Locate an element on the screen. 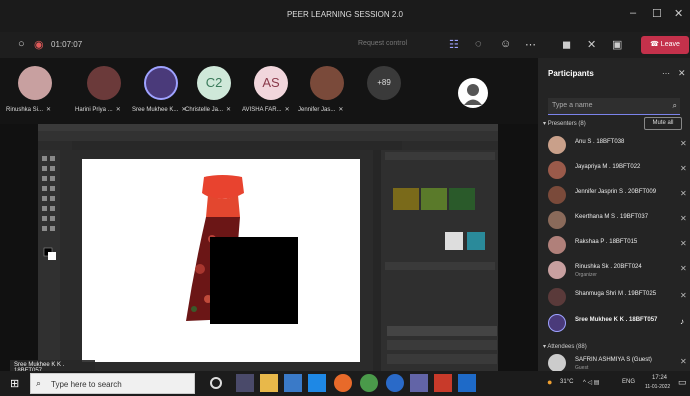 The image size is (690, 396). leave-button: ☎ Leave is located at coordinates (665, 45).